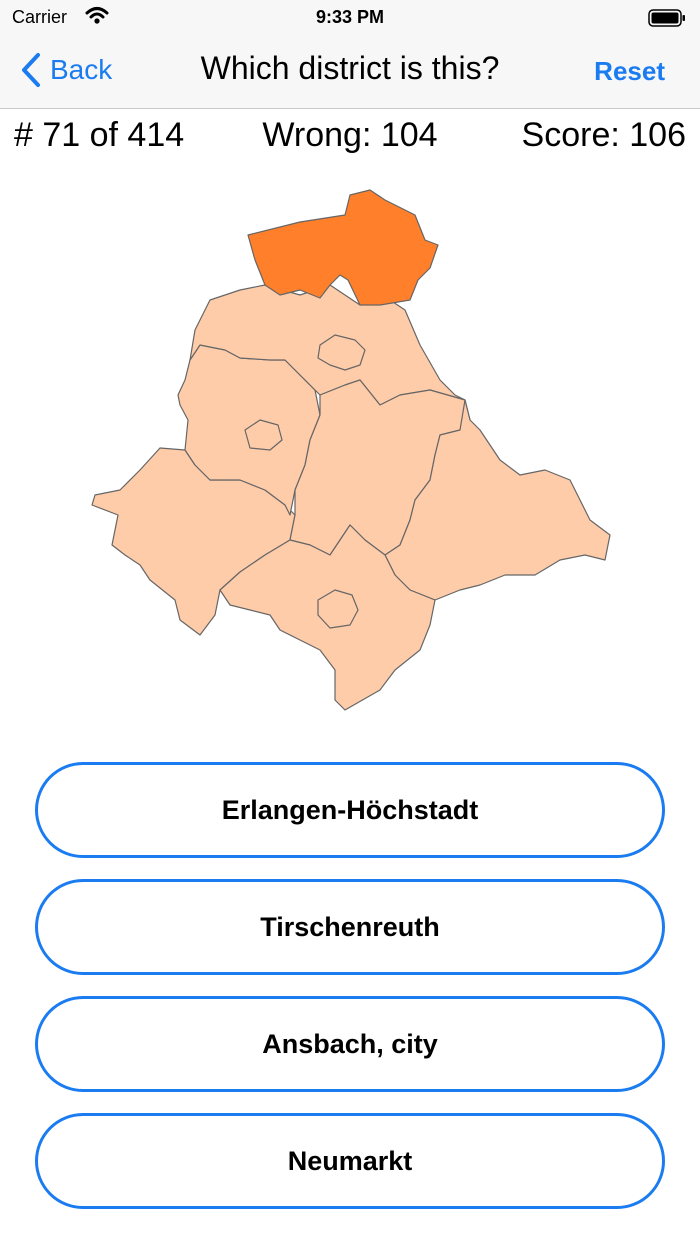 The image size is (700, 1244). What do you see at coordinates (350, 810) in the screenshot?
I see `answer-button-1: Erlangen-Höchstadt` at bounding box center [350, 810].